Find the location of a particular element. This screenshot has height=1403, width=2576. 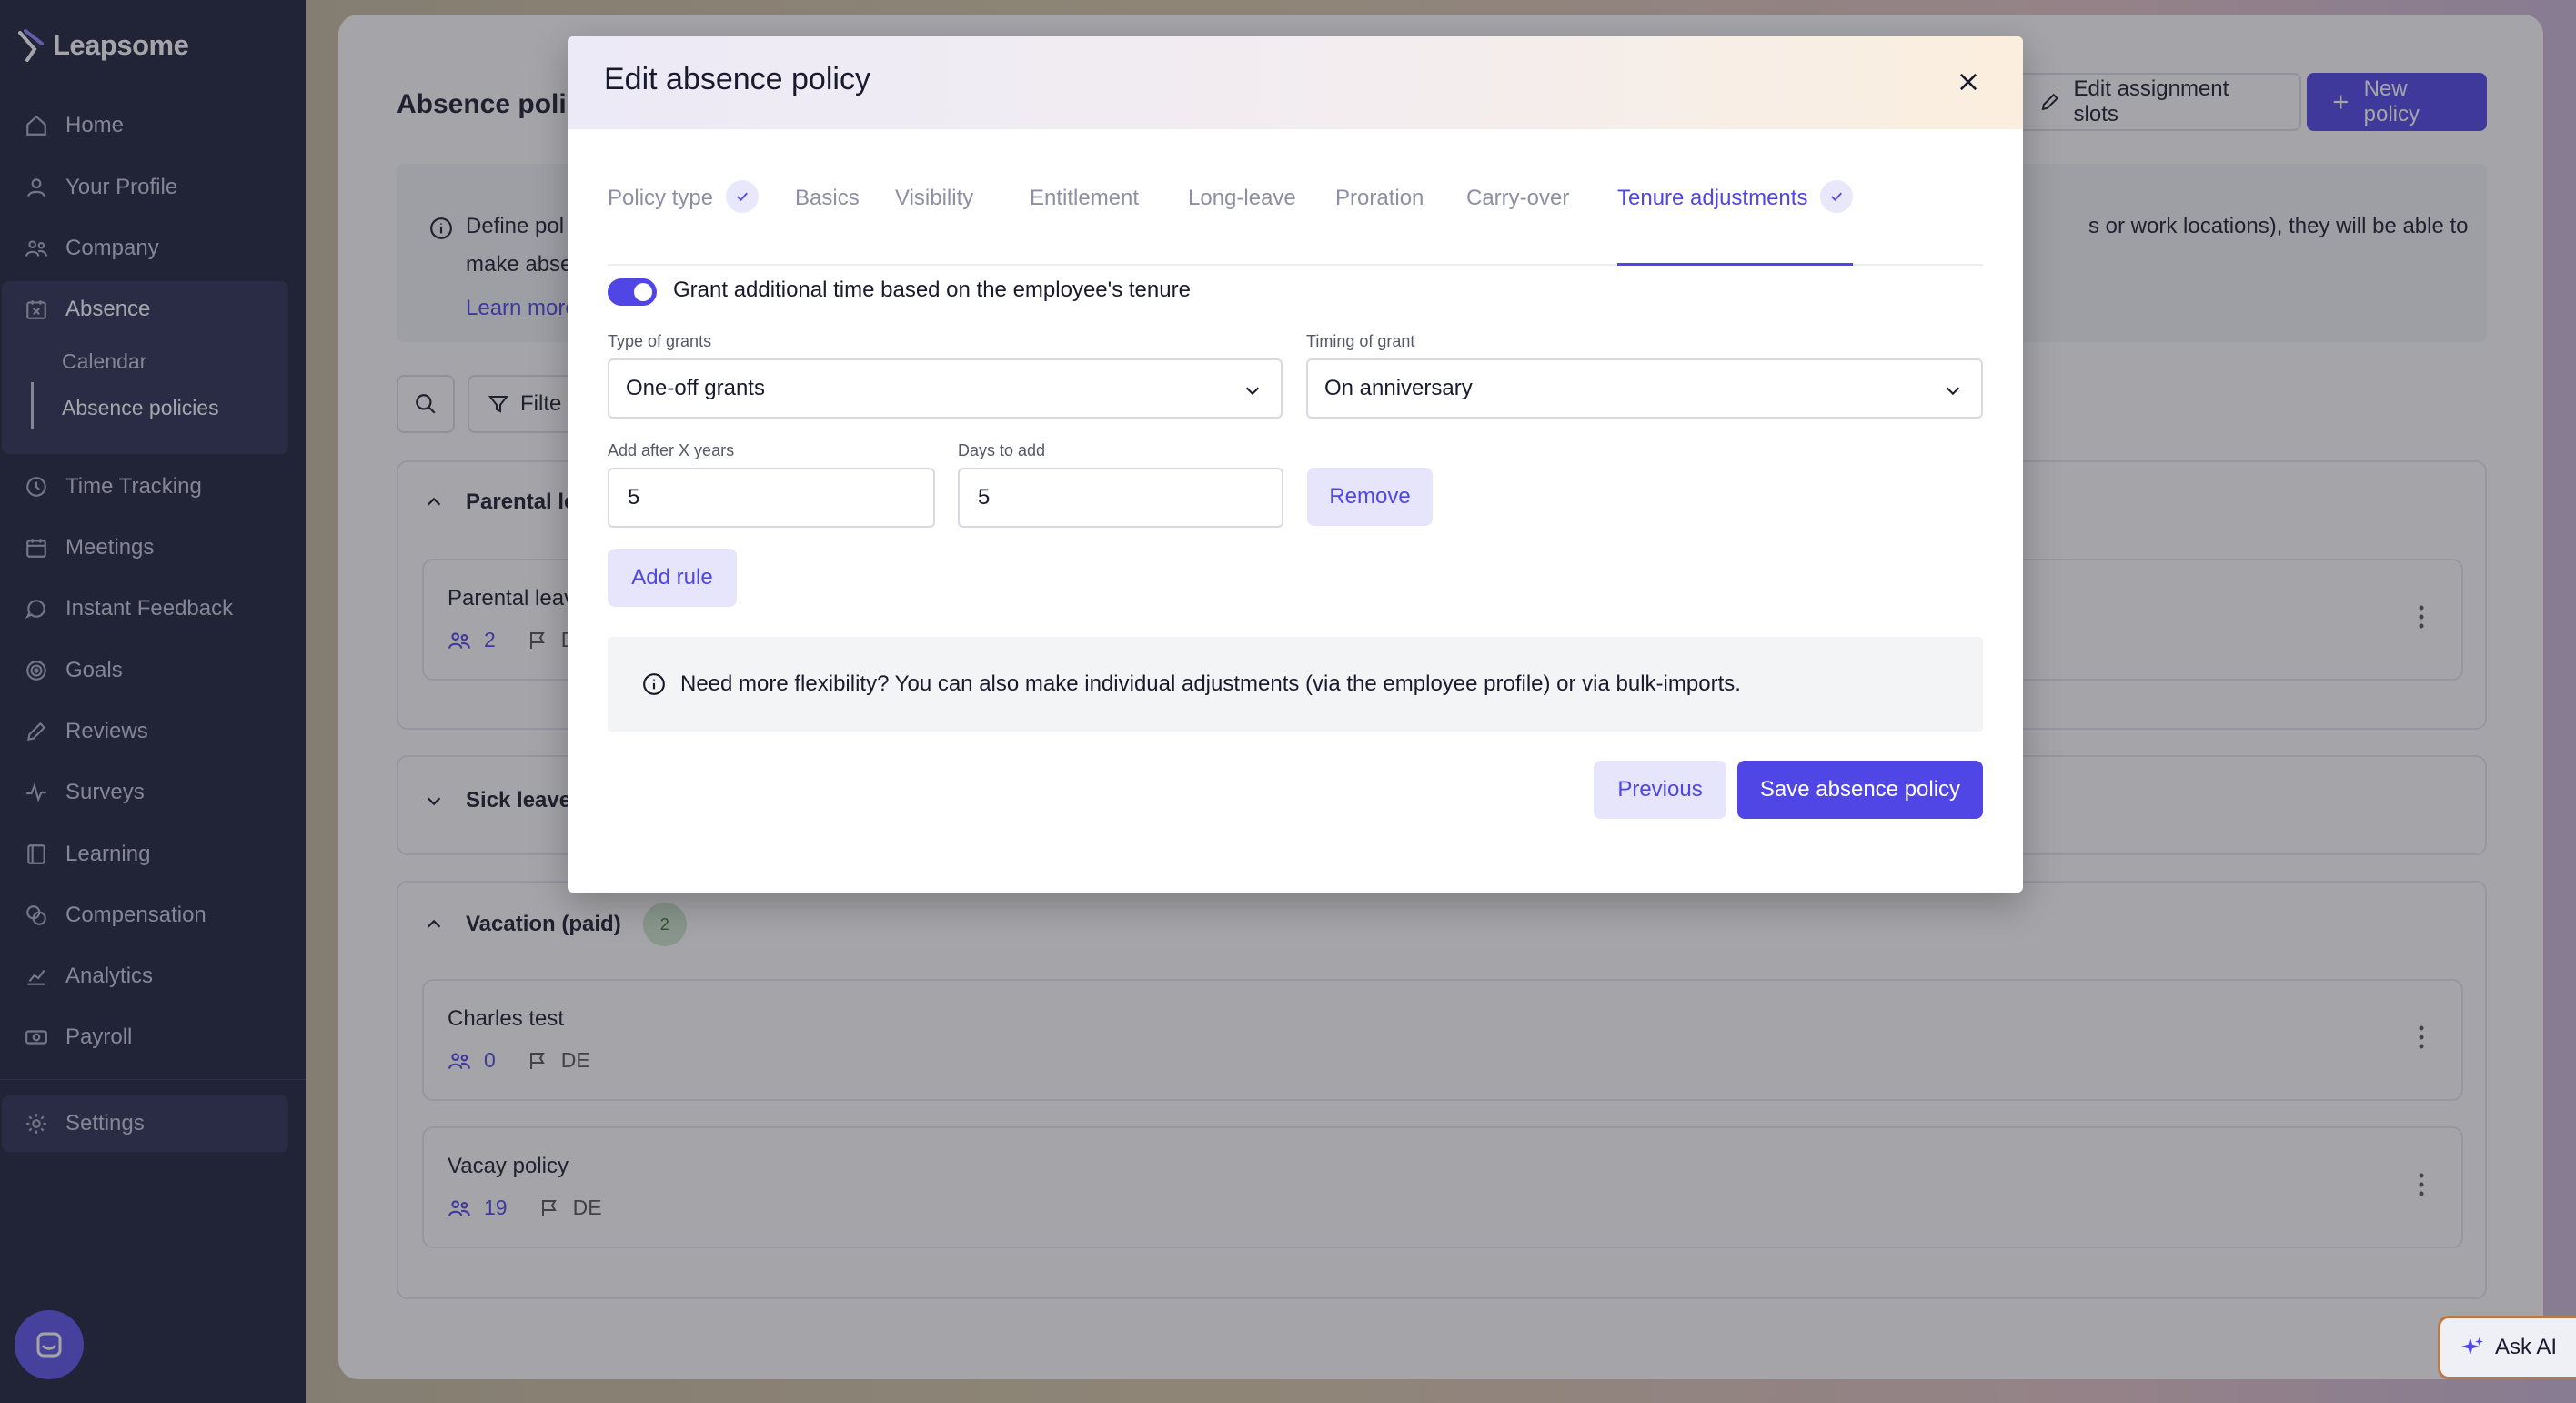

tab-carry-over: Carry-over is located at coordinates (1517, 220).